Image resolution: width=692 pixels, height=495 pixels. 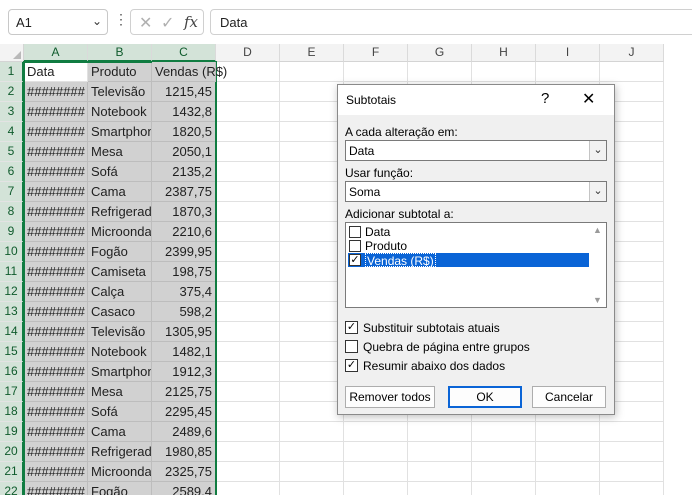 What do you see at coordinates (56, 292) in the screenshot?
I see `cell-a12: ########` at bounding box center [56, 292].